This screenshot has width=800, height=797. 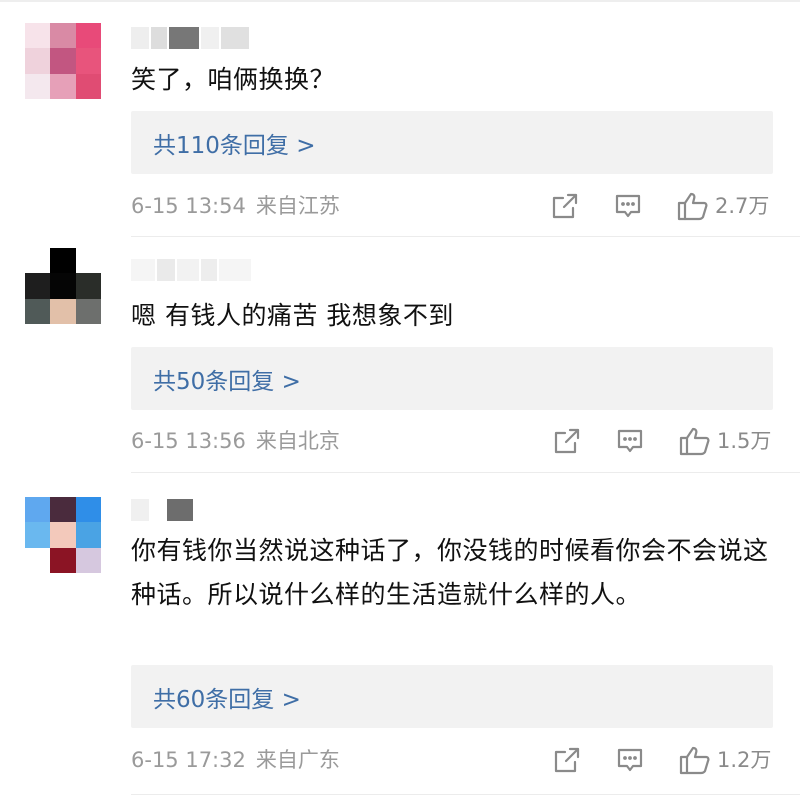 I want to click on like-button: 1.2万, so click(x=725, y=760).